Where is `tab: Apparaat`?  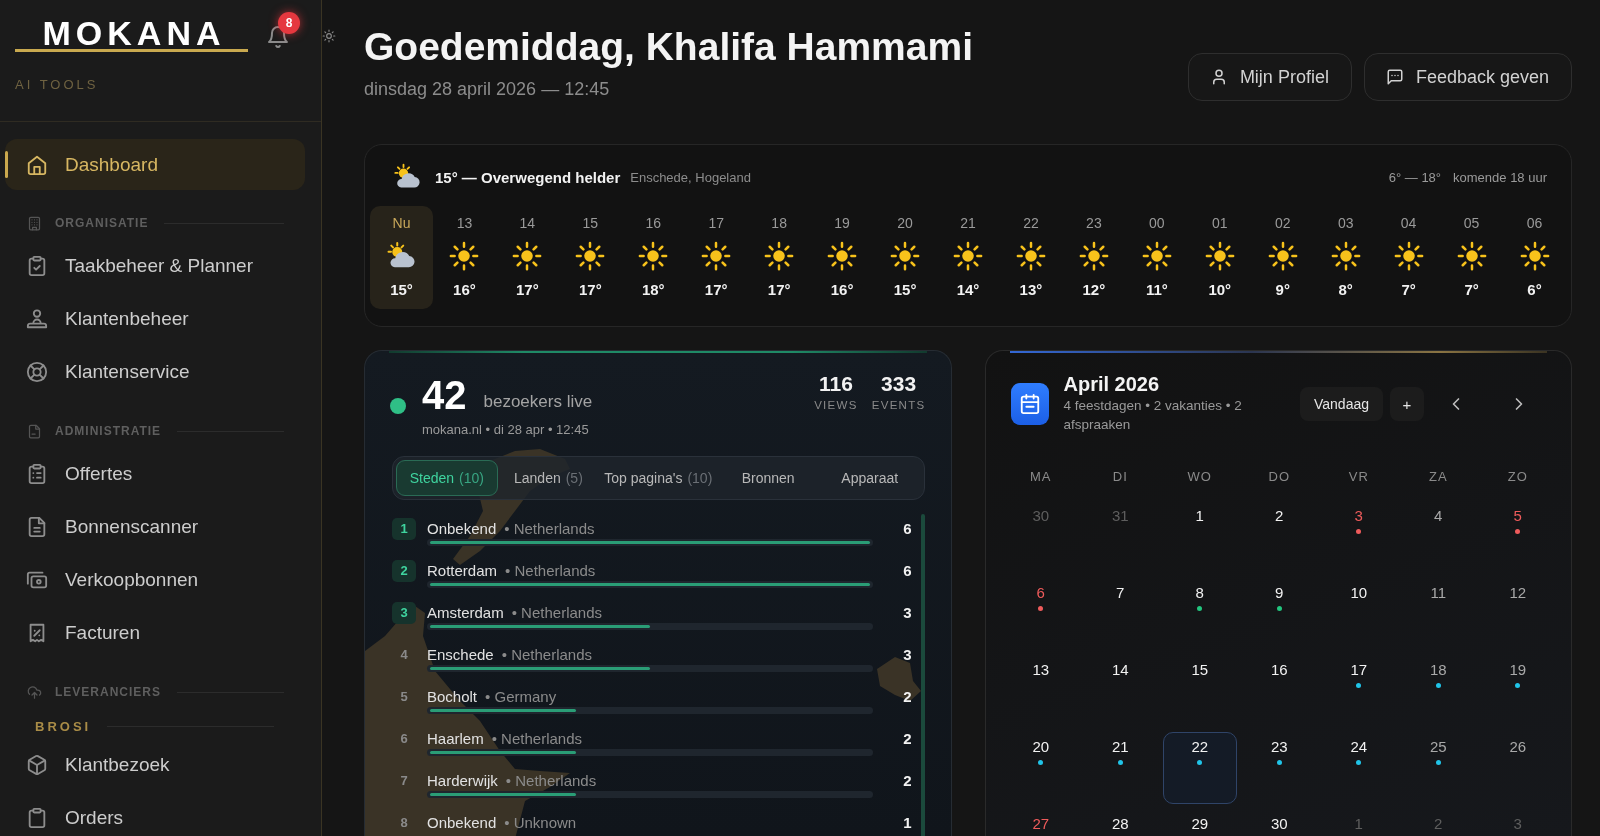 tab: Apparaat is located at coordinates (869, 478).